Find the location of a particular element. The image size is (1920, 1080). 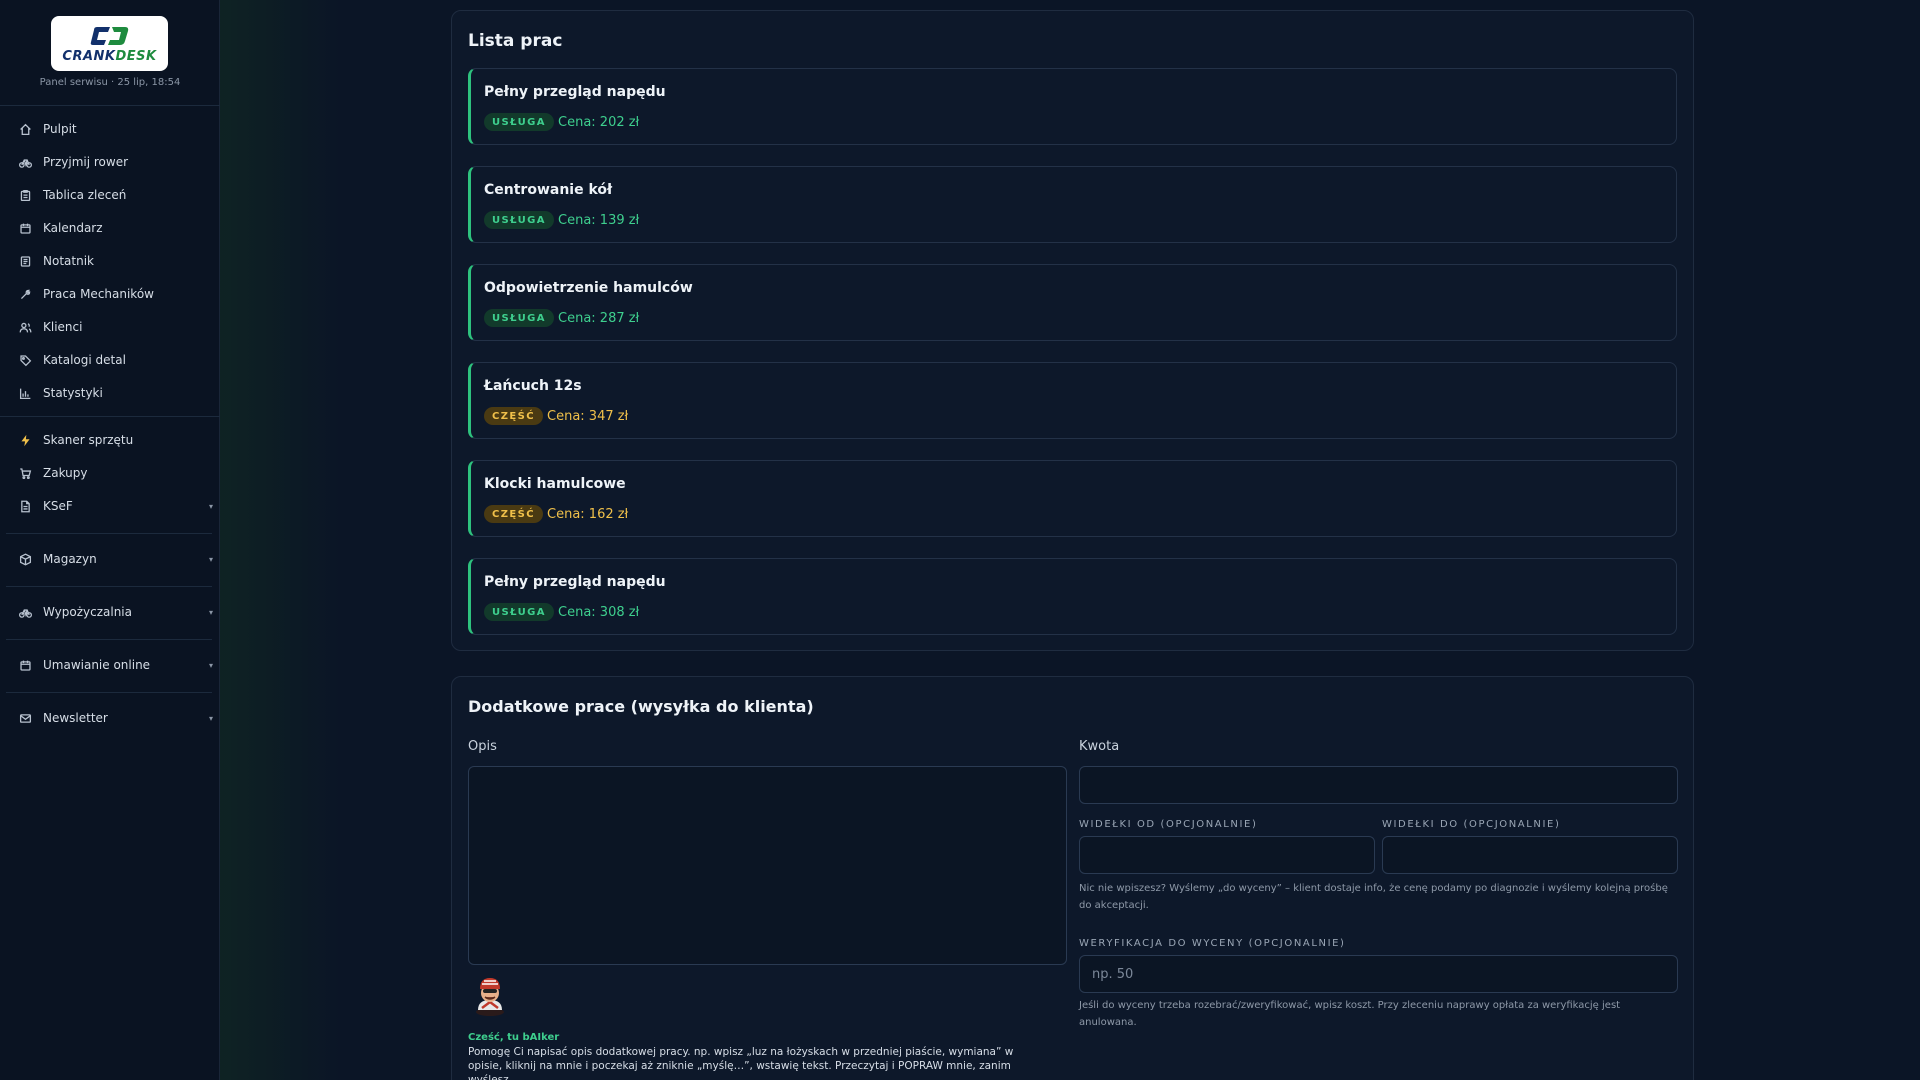

box-icon is located at coordinates (25, 559).